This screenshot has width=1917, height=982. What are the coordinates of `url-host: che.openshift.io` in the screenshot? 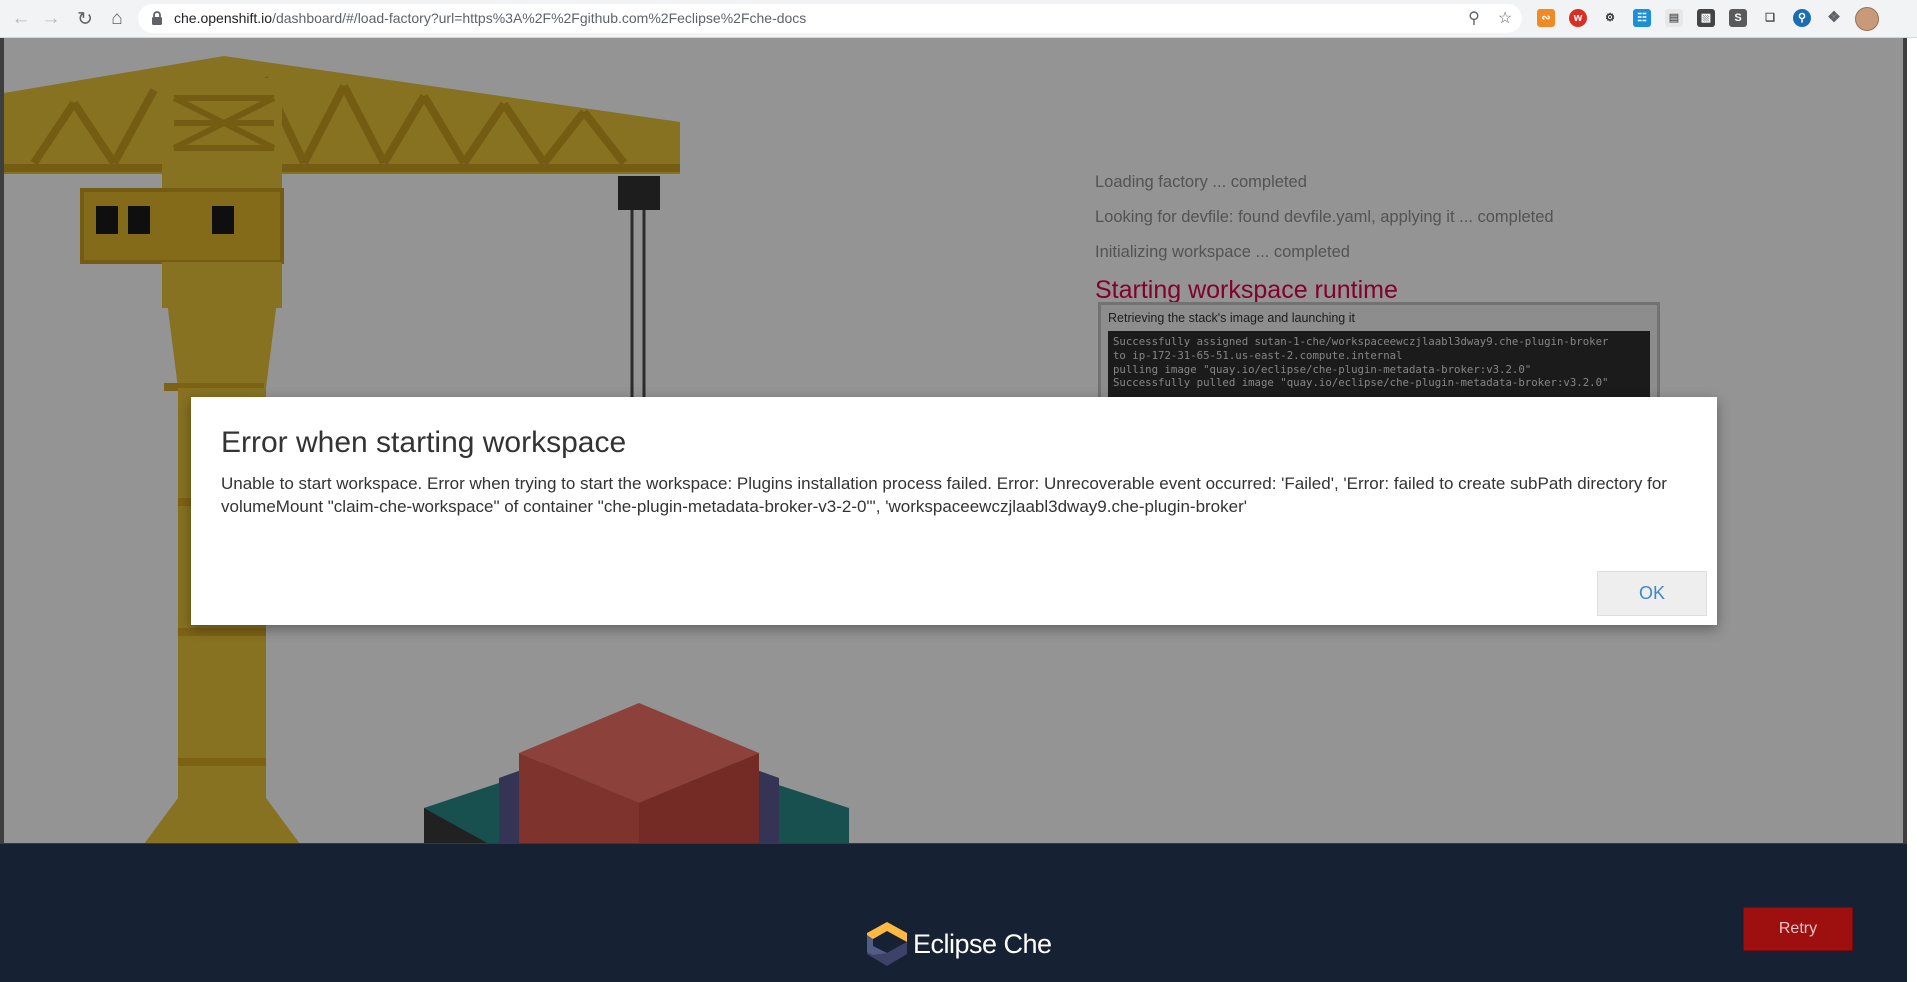 It's located at (223, 18).